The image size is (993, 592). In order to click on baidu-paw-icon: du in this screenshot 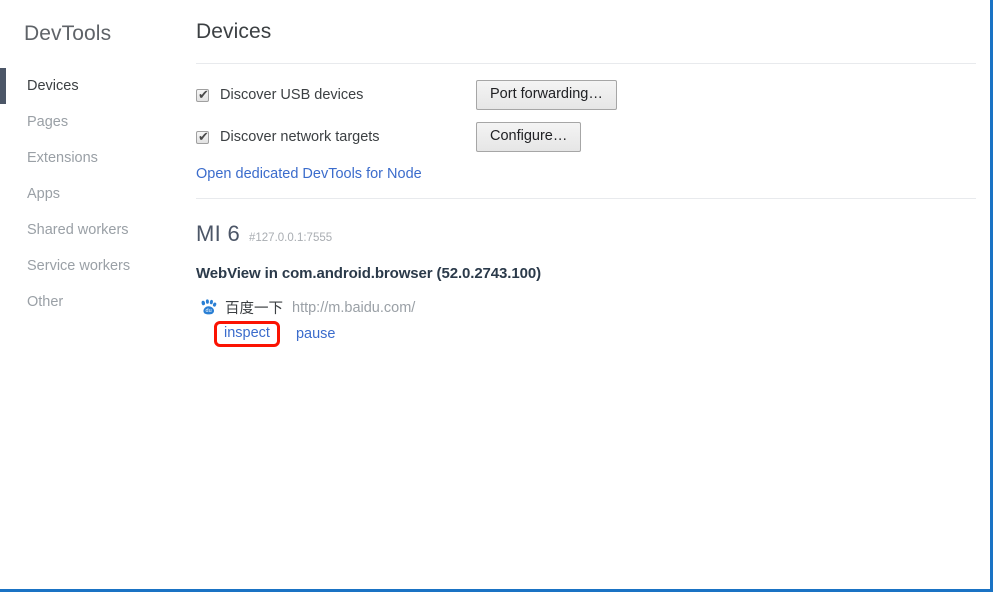, I will do `click(208, 307)`.